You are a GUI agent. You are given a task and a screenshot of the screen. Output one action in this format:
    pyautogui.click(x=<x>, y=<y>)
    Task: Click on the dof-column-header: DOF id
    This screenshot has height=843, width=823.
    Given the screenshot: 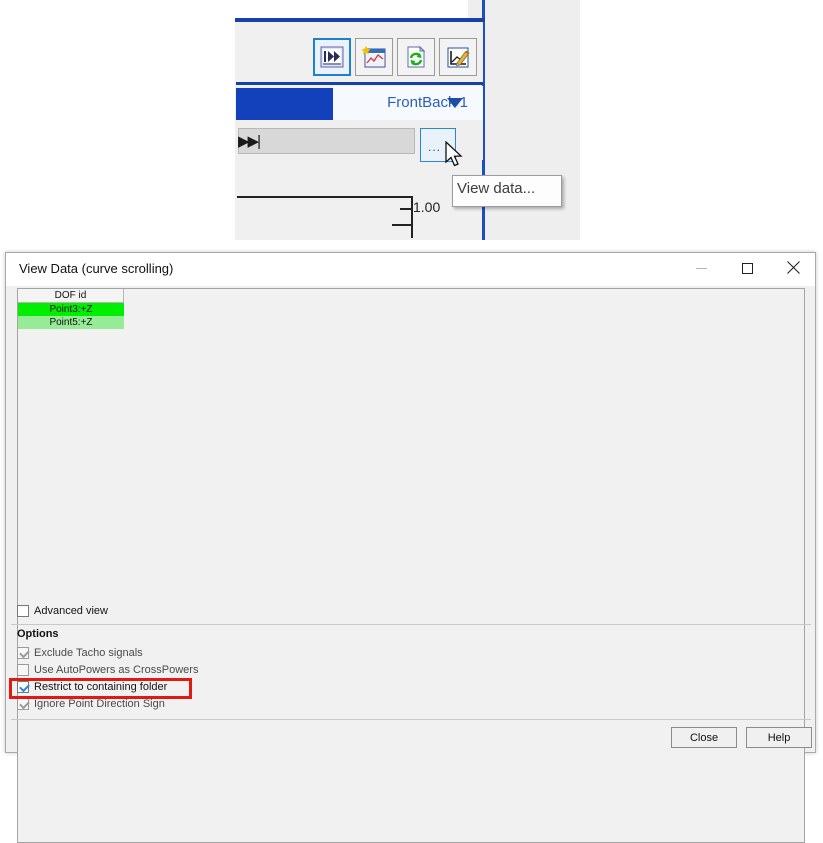 What is the action you would take?
    pyautogui.click(x=71, y=296)
    